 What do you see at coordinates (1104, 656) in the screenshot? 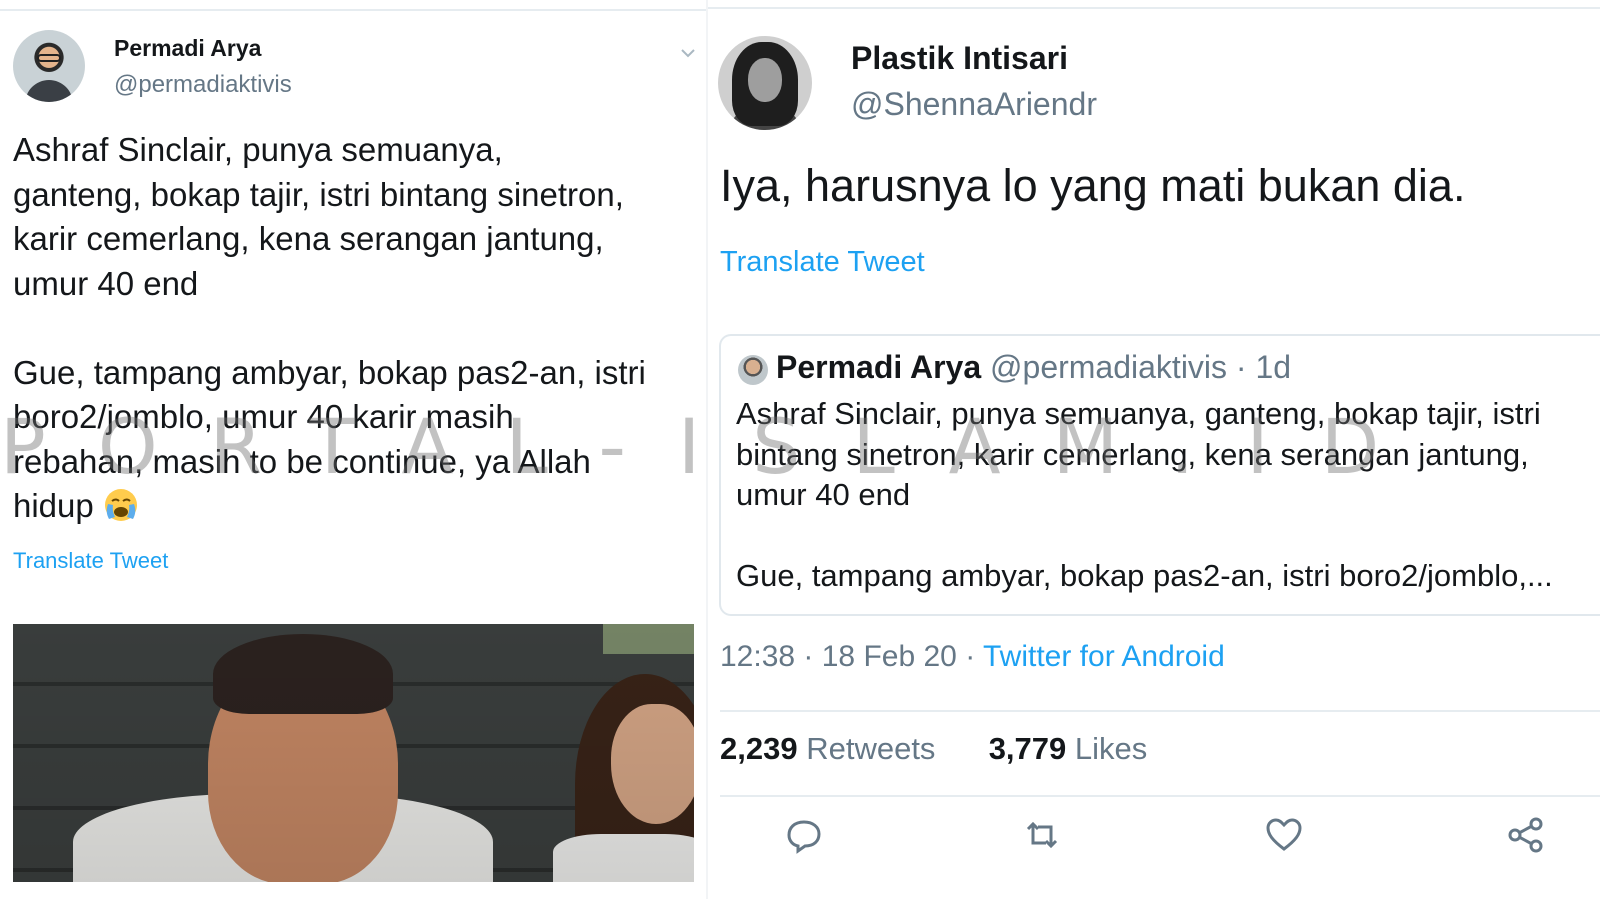
I see `tweet-source-link: Twitter for Android` at bounding box center [1104, 656].